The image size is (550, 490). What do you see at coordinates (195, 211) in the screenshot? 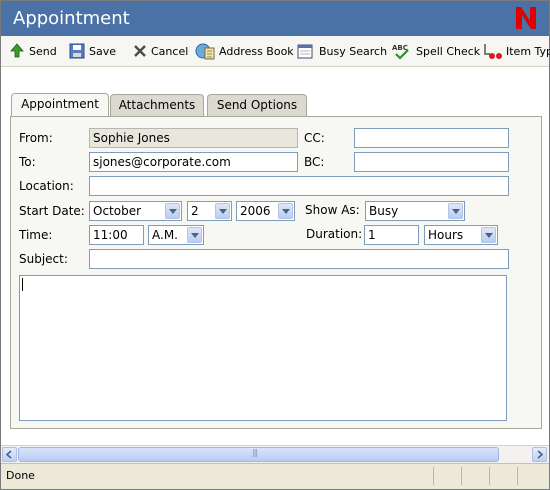
I see `start-day-value: 2` at bounding box center [195, 211].